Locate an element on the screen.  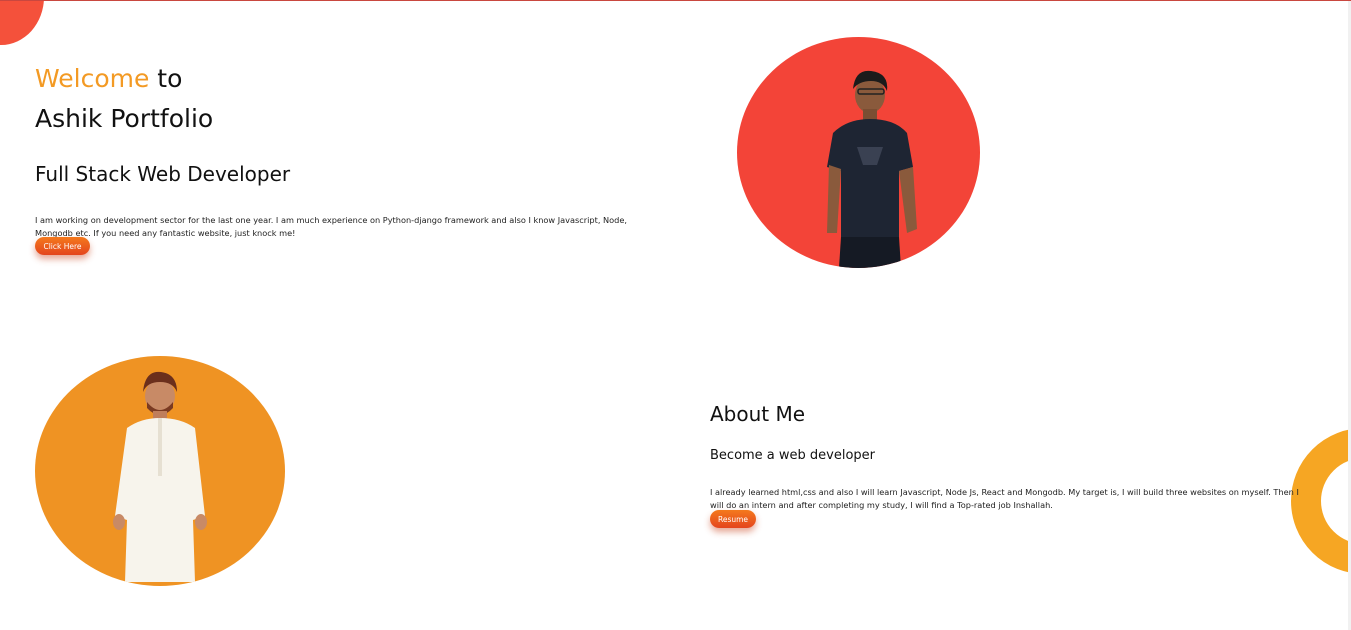
click-here-button: Click Here is located at coordinates (62, 246).